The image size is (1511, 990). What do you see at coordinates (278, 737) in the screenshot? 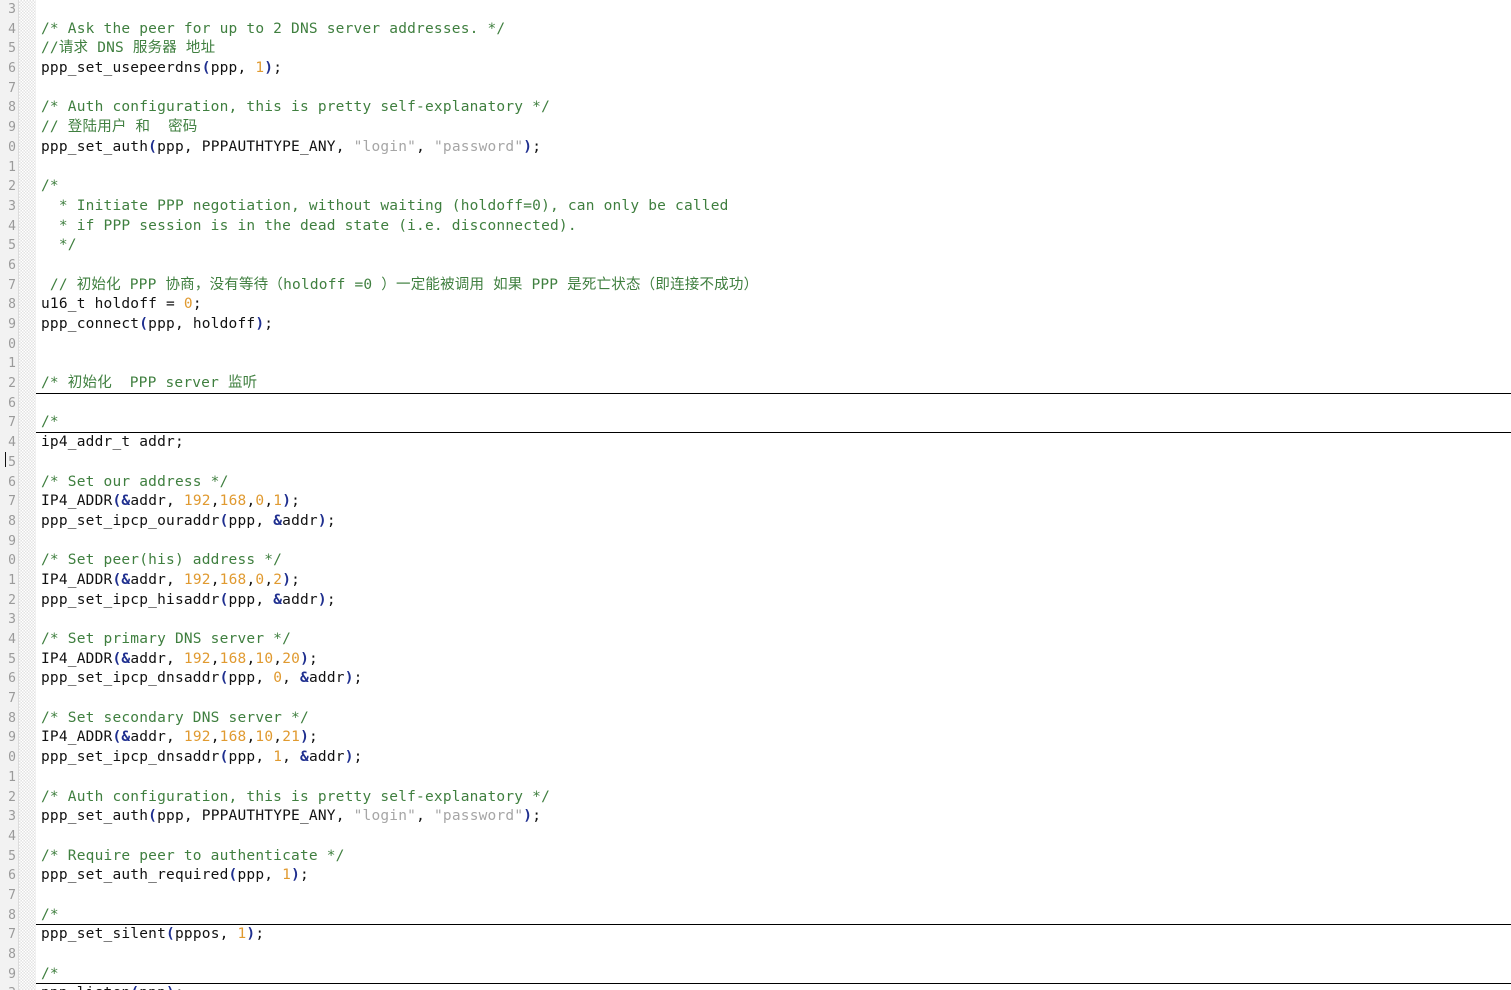
I see `code-token: ,` at bounding box center [278, 737].